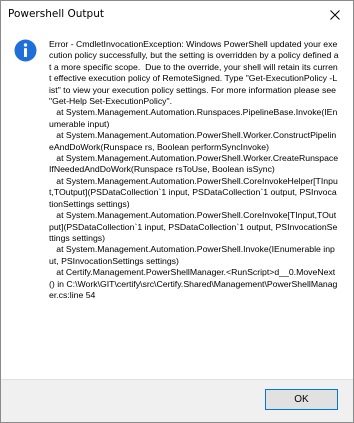  I want to click on close-icon, so click(335, 14).